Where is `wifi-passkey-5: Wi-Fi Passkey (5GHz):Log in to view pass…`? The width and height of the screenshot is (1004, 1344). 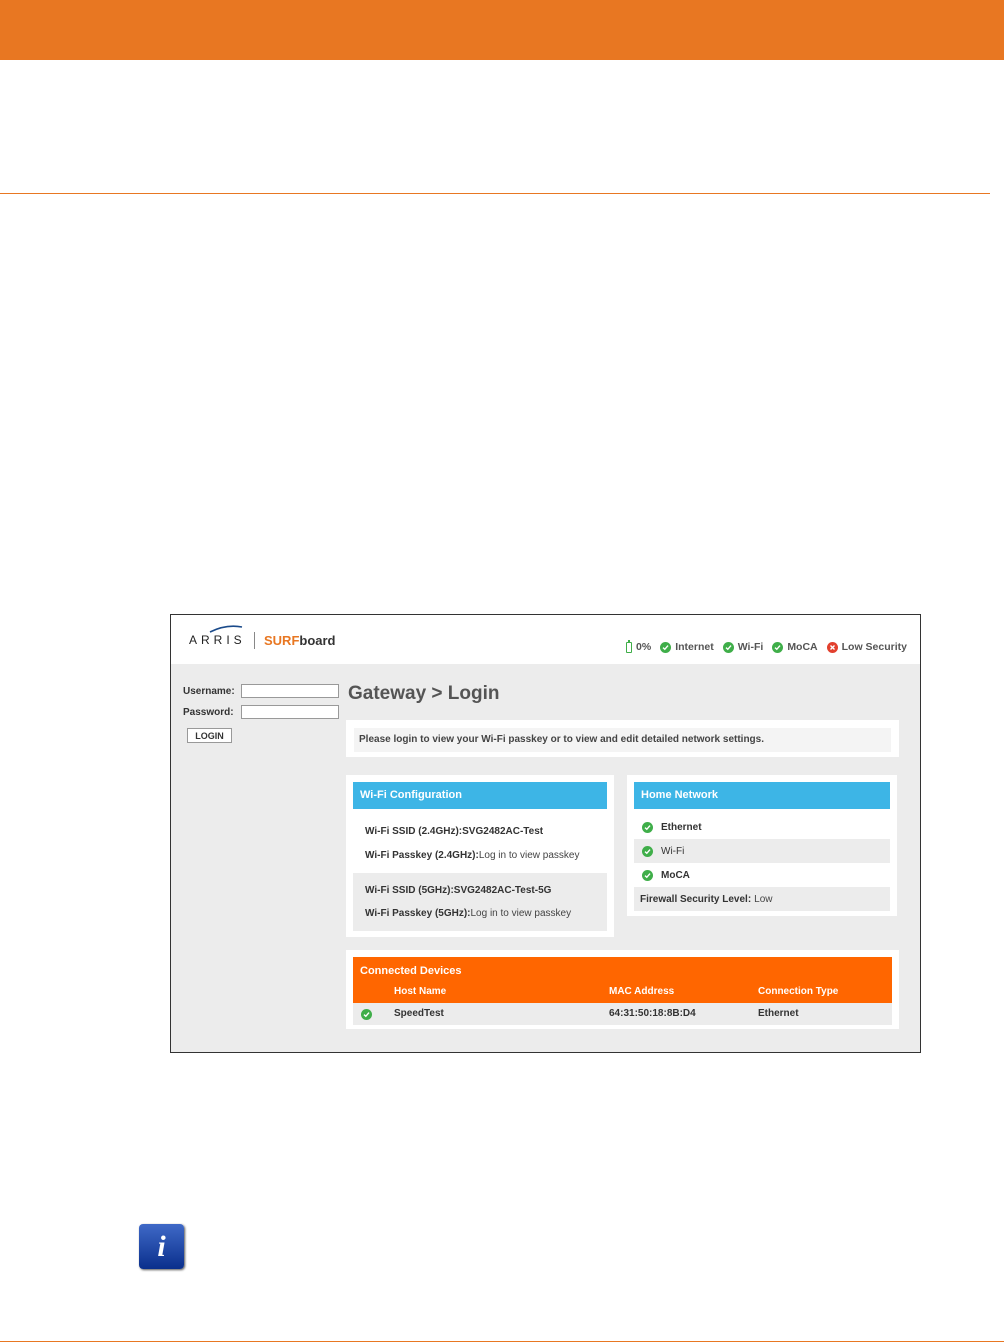
wifi-passkey-5: Wi-Fi Passkey (5GHz):Log in to view pass… is located at coordinates (468, 913).